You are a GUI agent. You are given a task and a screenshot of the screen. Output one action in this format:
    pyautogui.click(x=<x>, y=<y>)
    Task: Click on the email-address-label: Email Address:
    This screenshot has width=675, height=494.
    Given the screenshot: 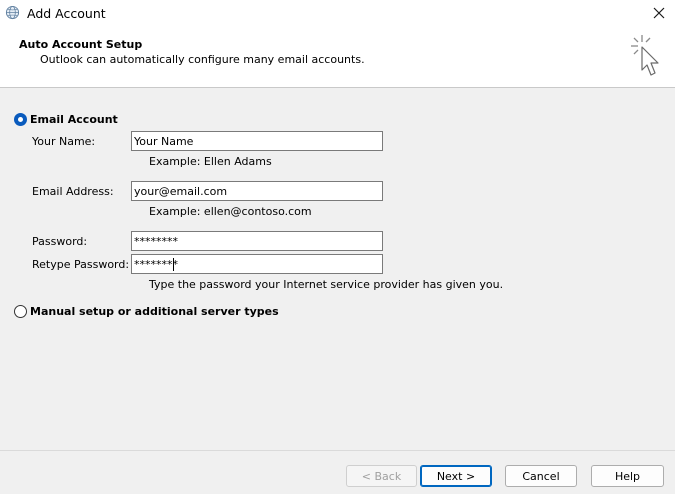 What is the action you would take?
    pyautogui.click(x=73, y=191)
    